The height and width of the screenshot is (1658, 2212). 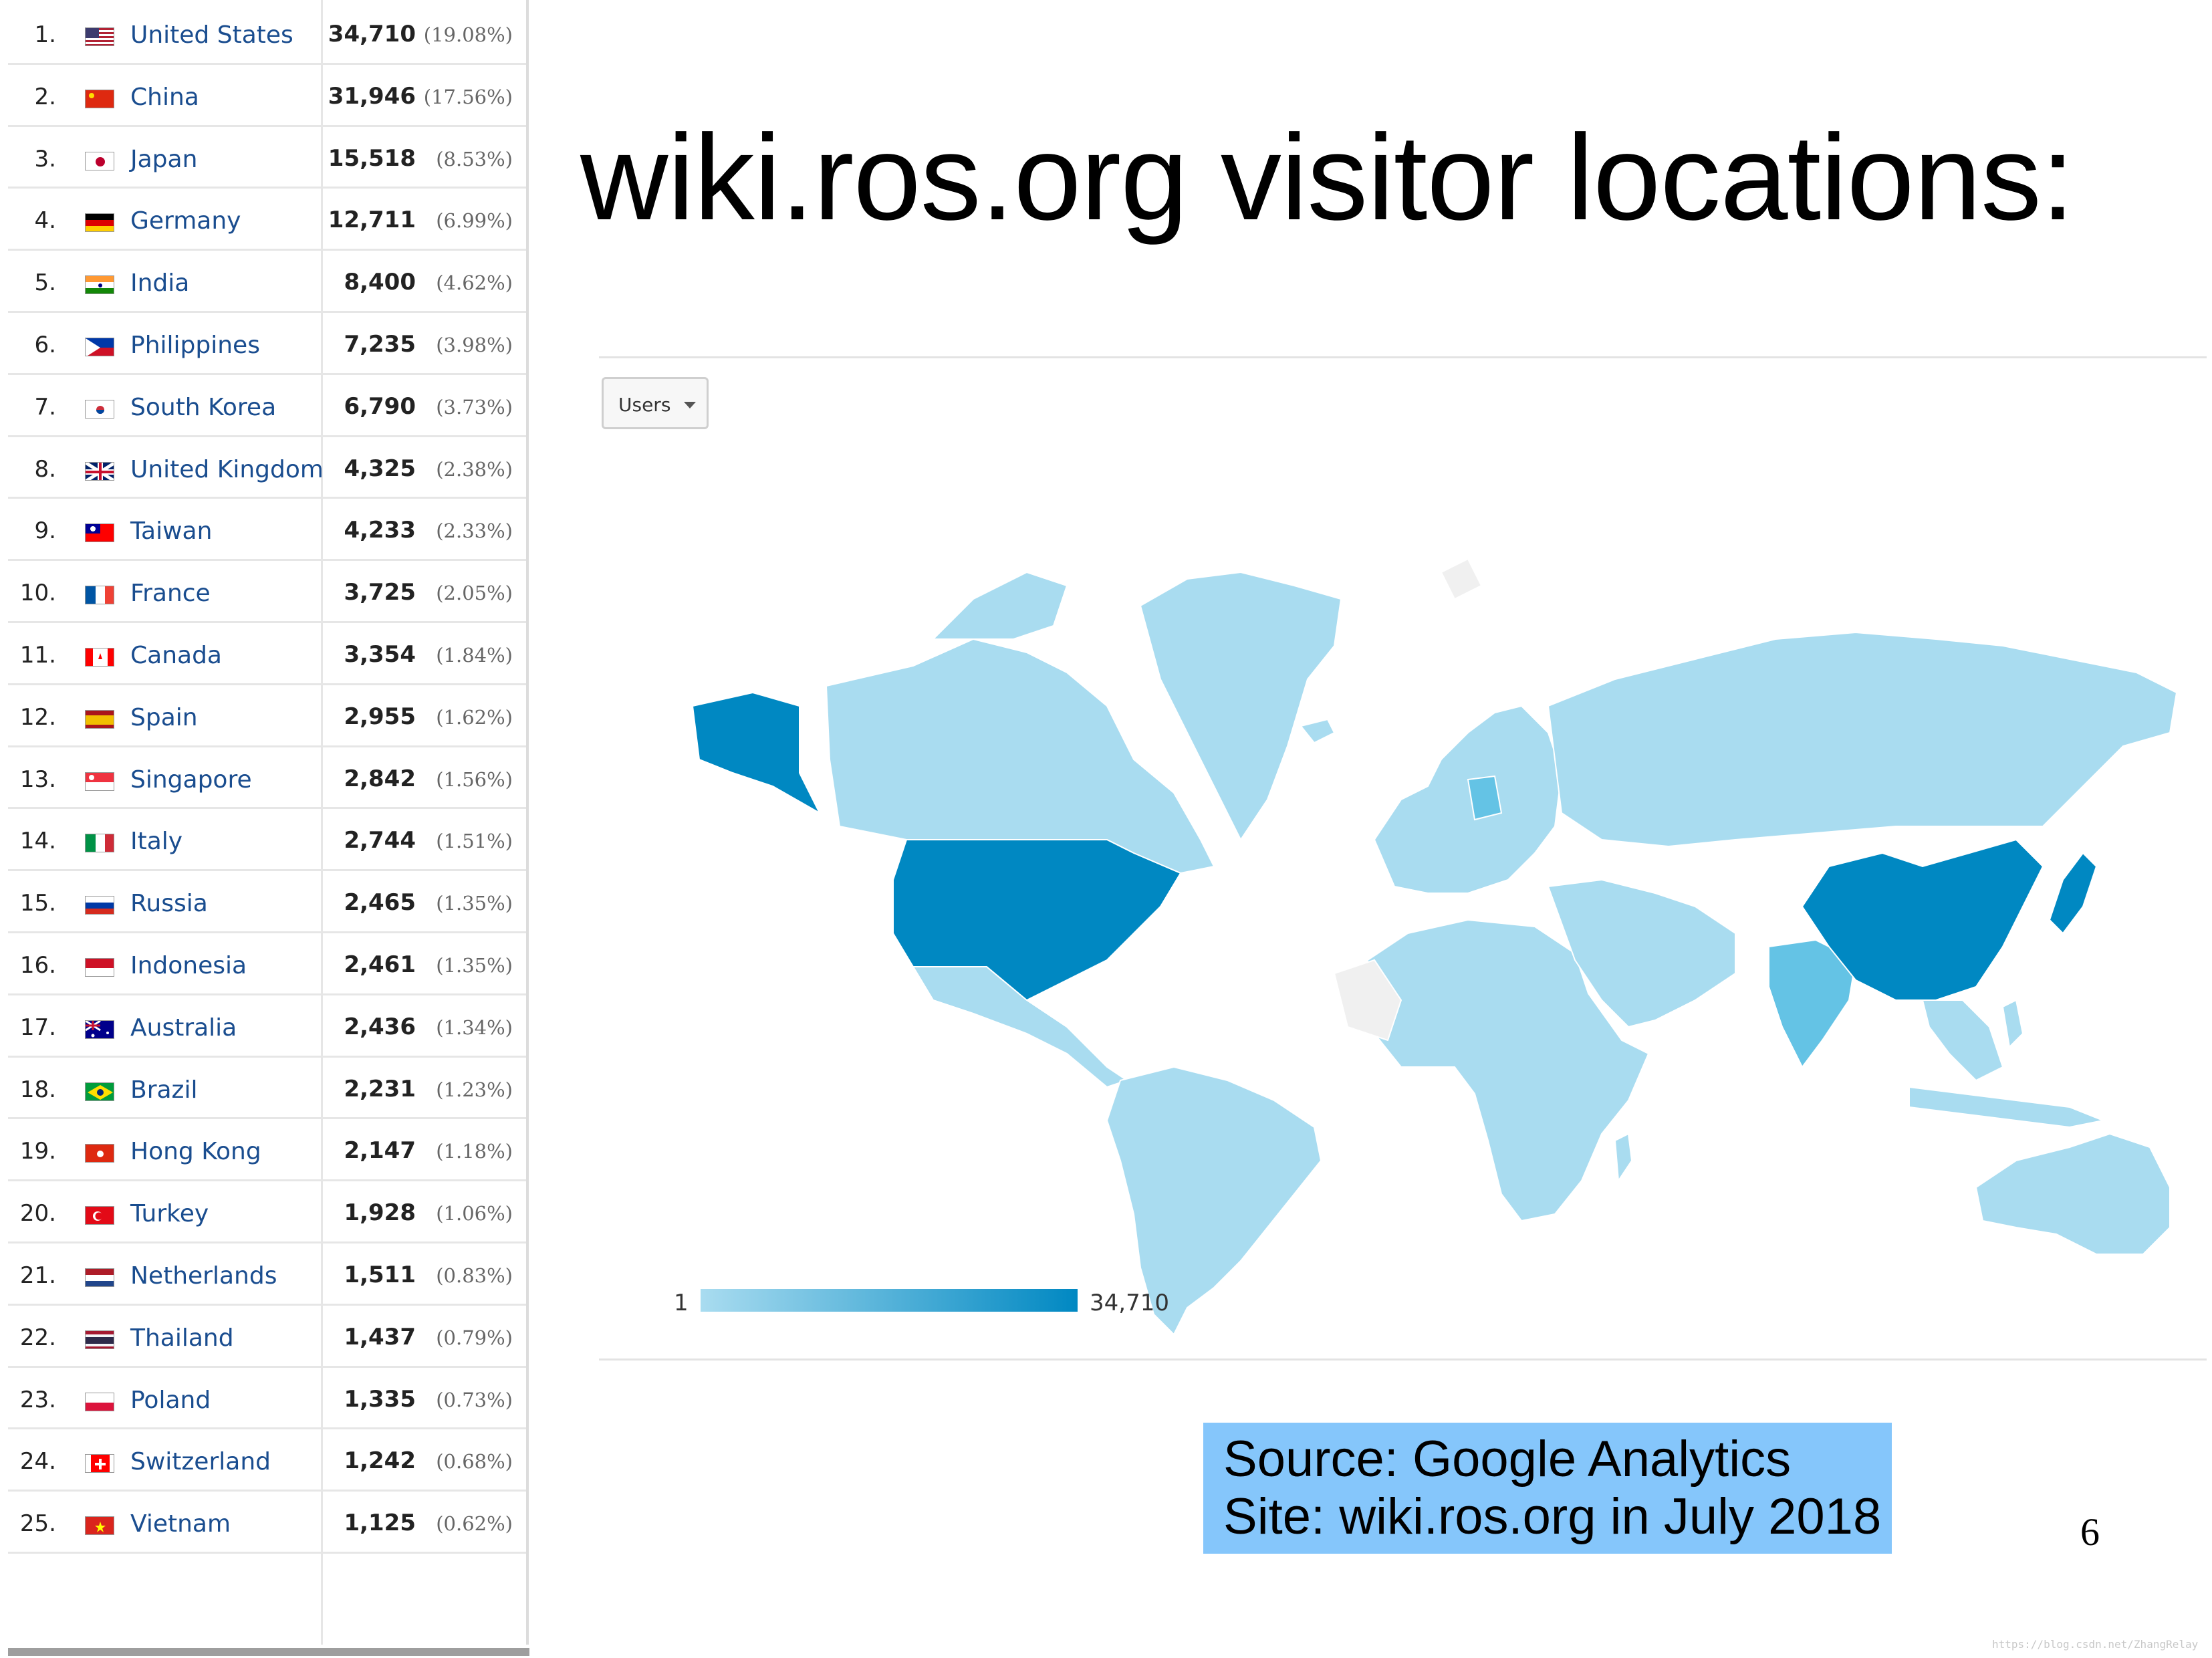 What do you see at coordinates (169, 903) in the screenshot?
I see `country-link: Russia` at bounding box center [169, 903].